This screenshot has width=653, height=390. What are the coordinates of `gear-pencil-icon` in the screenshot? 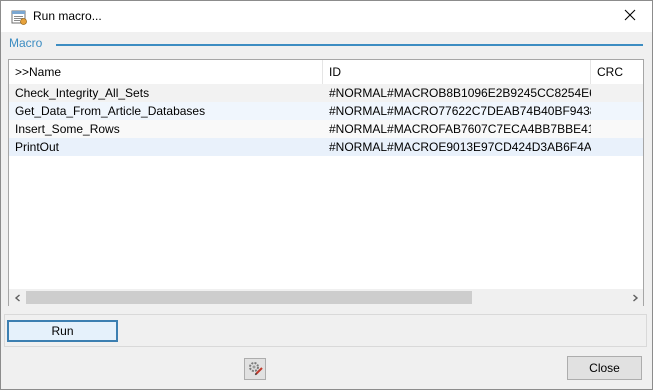 It's located at (255, 369).